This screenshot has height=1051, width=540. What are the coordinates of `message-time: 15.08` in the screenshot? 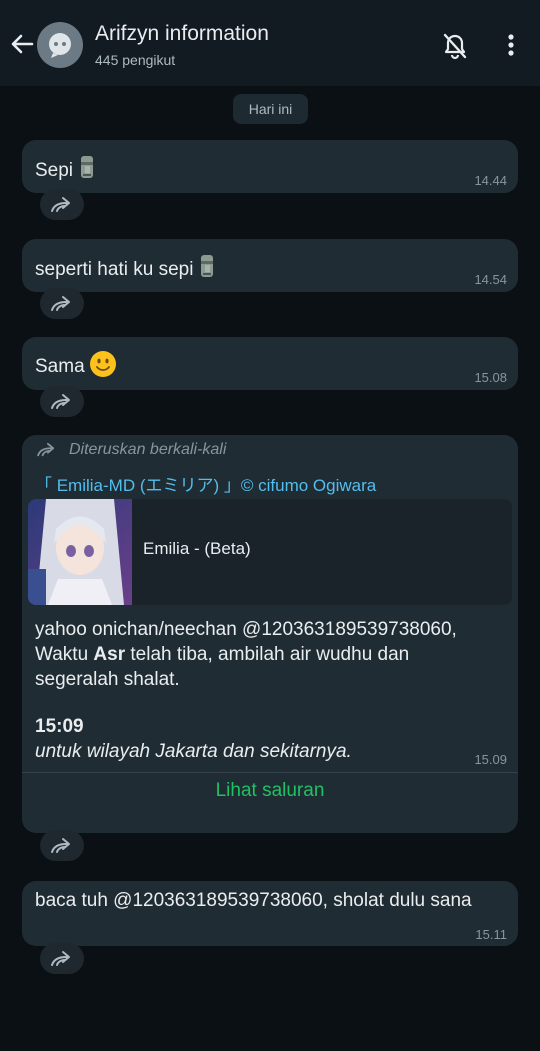 It's located at (490, 377).